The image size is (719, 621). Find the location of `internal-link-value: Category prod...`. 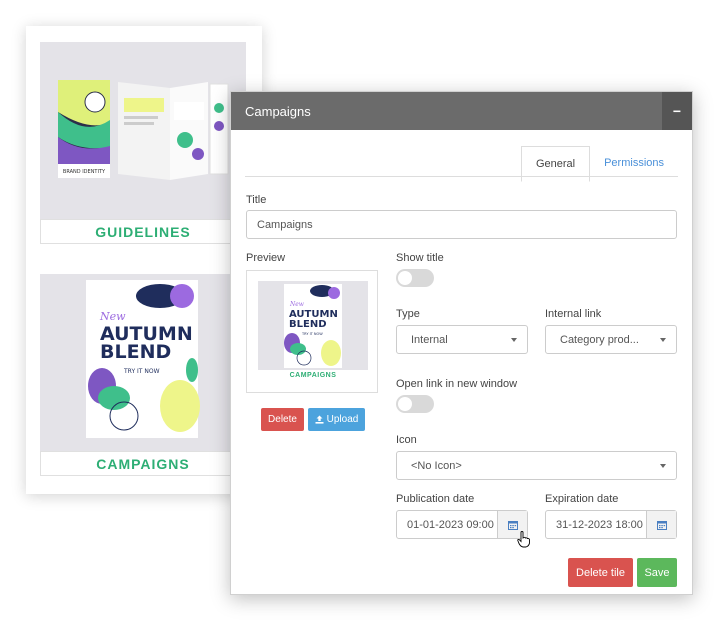

internal-link-value: Category prod... is located at coordinates (599, 339).